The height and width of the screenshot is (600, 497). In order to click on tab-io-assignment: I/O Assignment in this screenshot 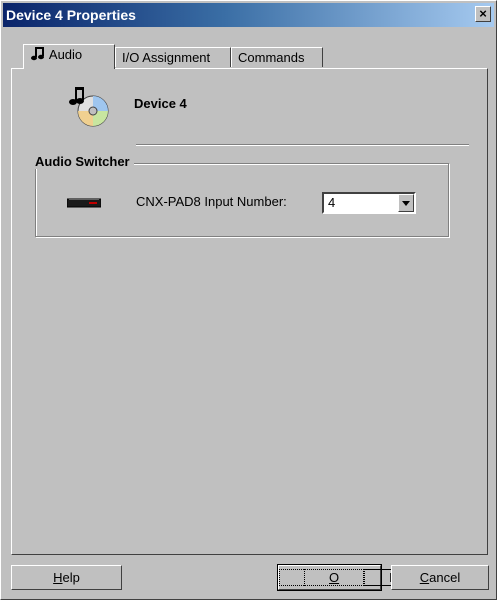, I will do `click(173, 57)`.